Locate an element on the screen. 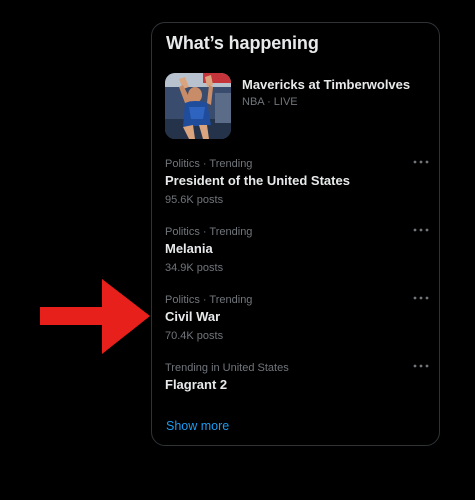 Image resolution: width=475 pixels, height=500 pixels. trend-post-count: 34.9K posts is located at coordinates (194, 268).